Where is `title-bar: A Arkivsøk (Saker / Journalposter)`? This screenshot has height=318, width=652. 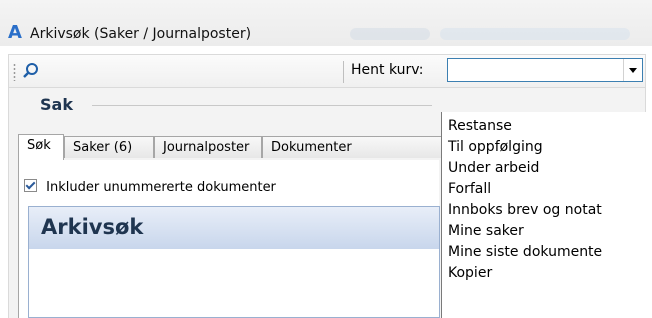
title-bar: A Arkivsøk (Saker / Journalposter) is located at coordinates (326, 23).